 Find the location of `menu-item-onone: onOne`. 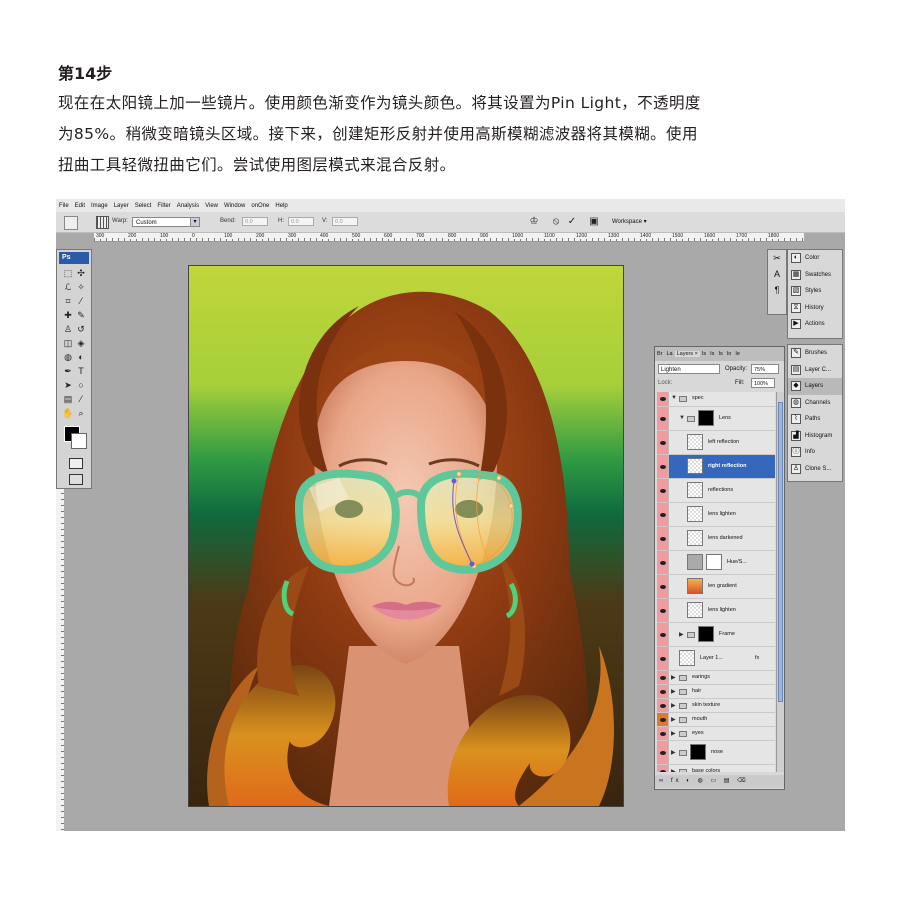

menu-item-onone: onOne is located at coordinates (260, 206).